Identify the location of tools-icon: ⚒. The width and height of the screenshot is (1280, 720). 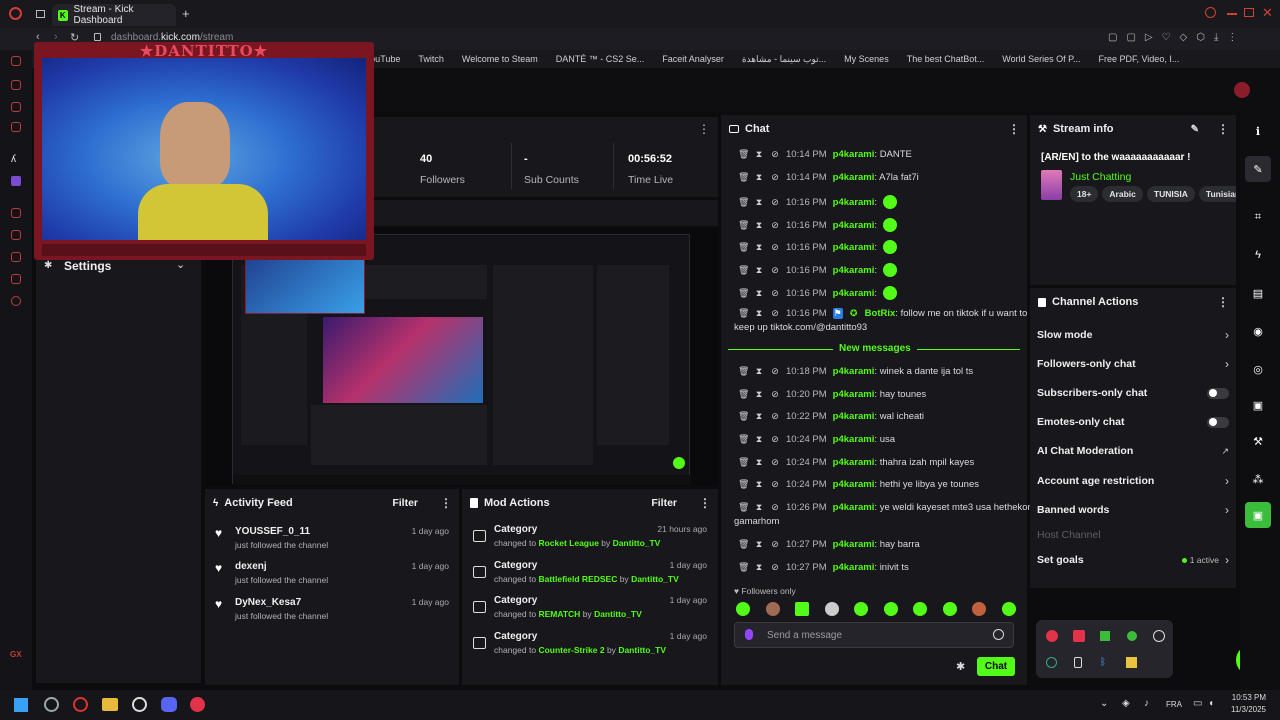
(1258, 441).